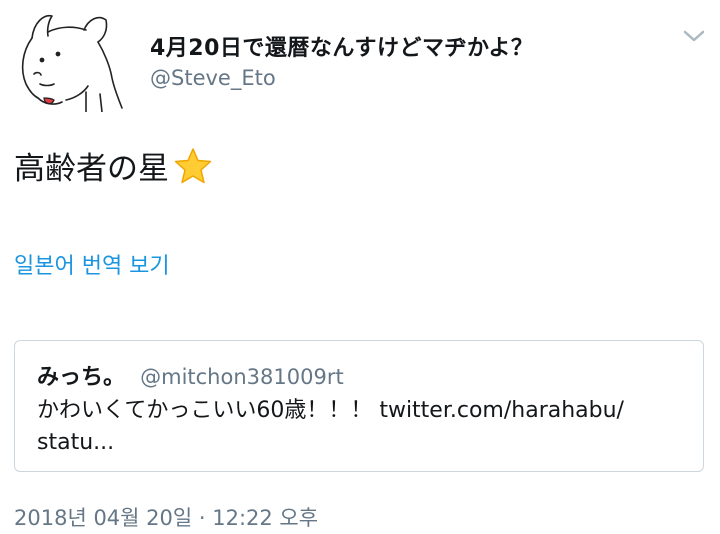 The height and width of the screenshot is (534, 720). Describe the element at coordinates (330, 410) in the screenshot. I see `quoted-text-line-1: かわいくてかっこいい60歳！！！ twitter.com/harahabu/` at that location.